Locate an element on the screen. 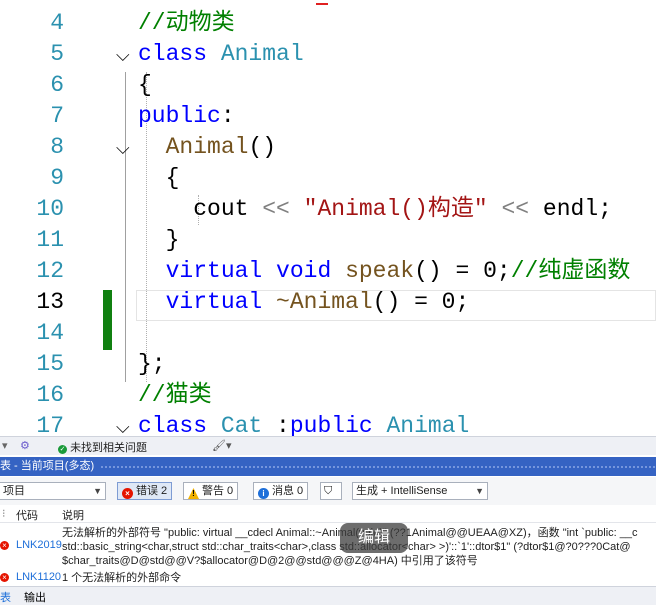 The width and height of the screenshot is (656, 605). scope-dropdown: 项目 ▼ is located at coordinates (53, 491).